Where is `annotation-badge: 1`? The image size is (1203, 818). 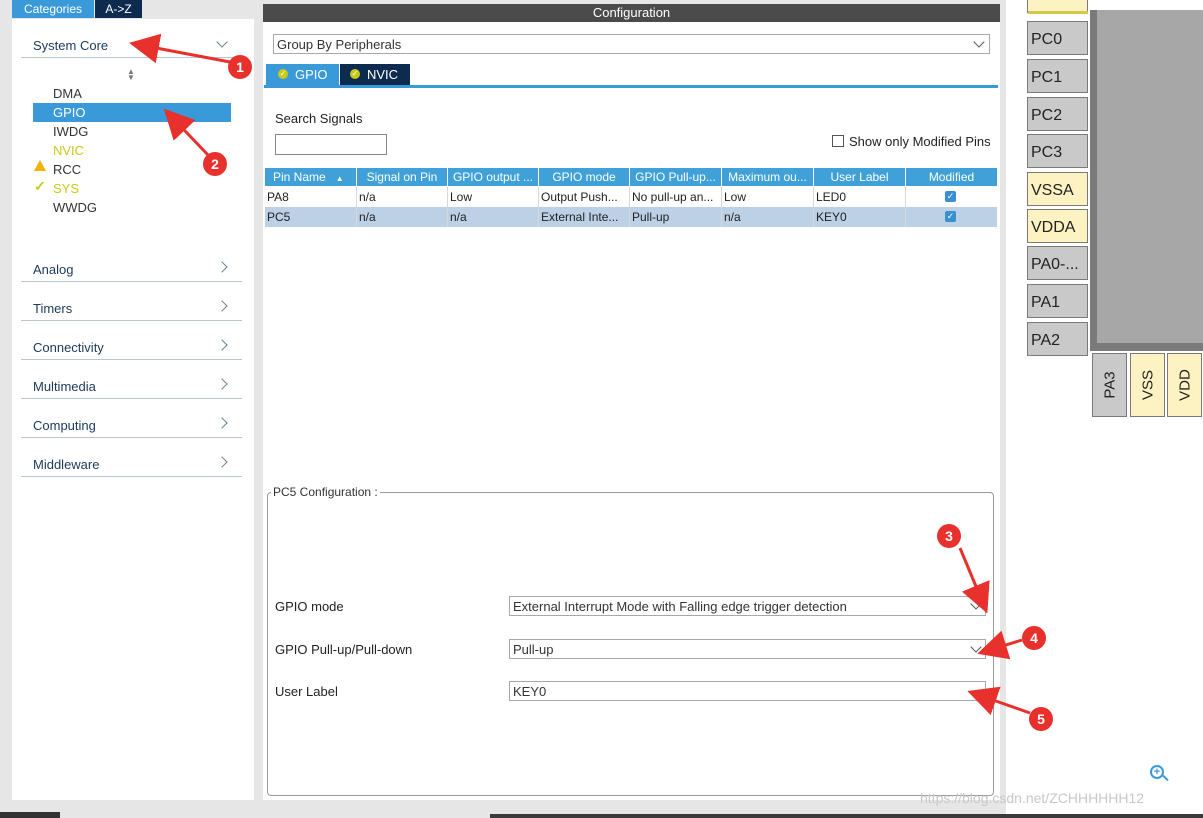
annotation-badge: 1 is located at coordinates (240, 67).